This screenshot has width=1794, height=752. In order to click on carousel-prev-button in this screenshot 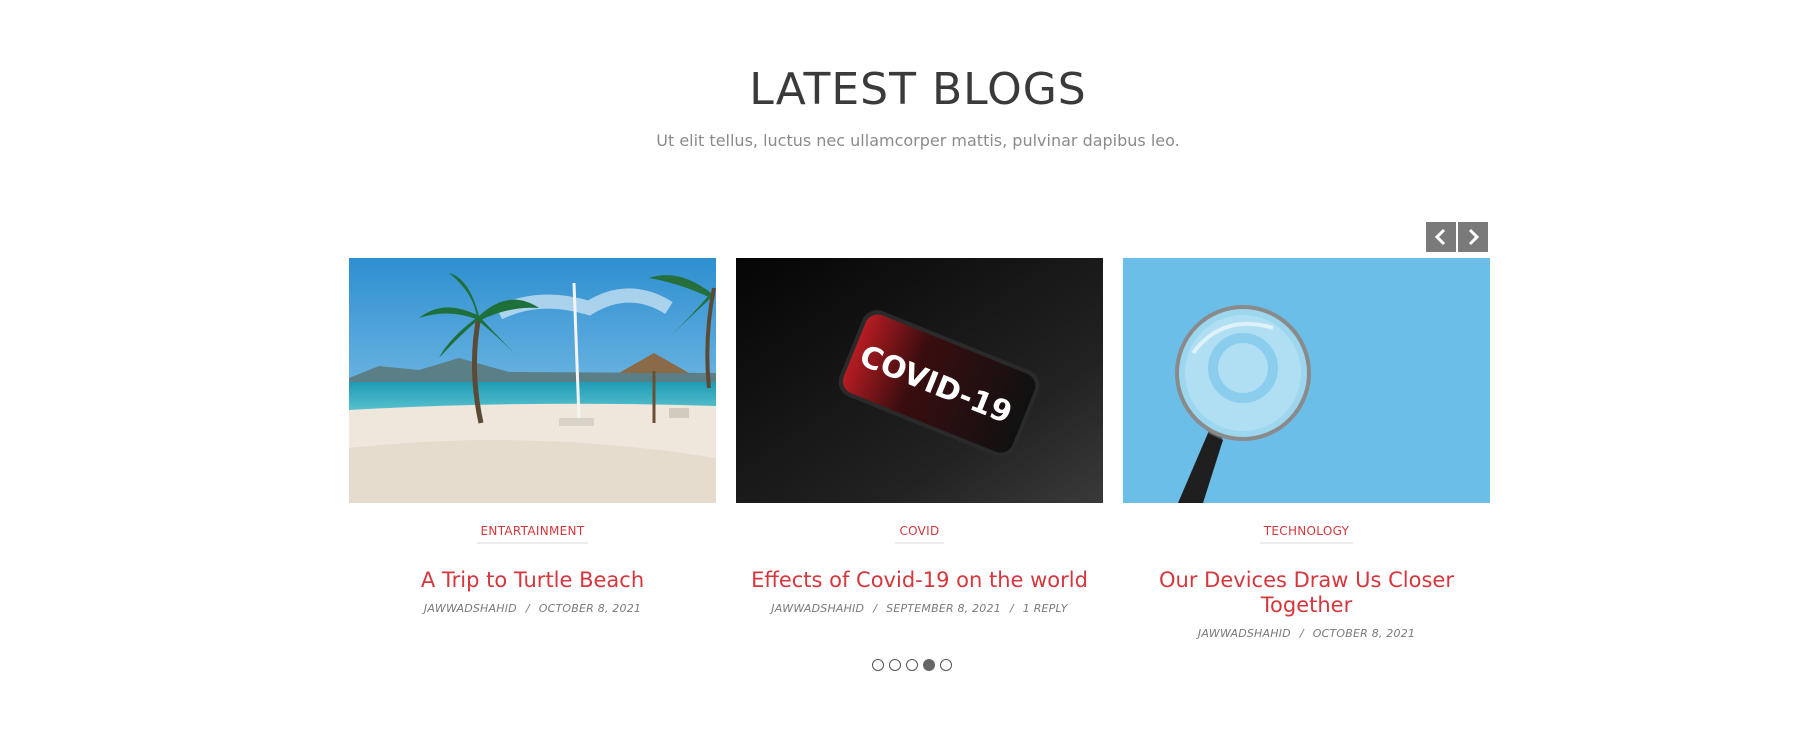, I will do `click(1441, 237)`.